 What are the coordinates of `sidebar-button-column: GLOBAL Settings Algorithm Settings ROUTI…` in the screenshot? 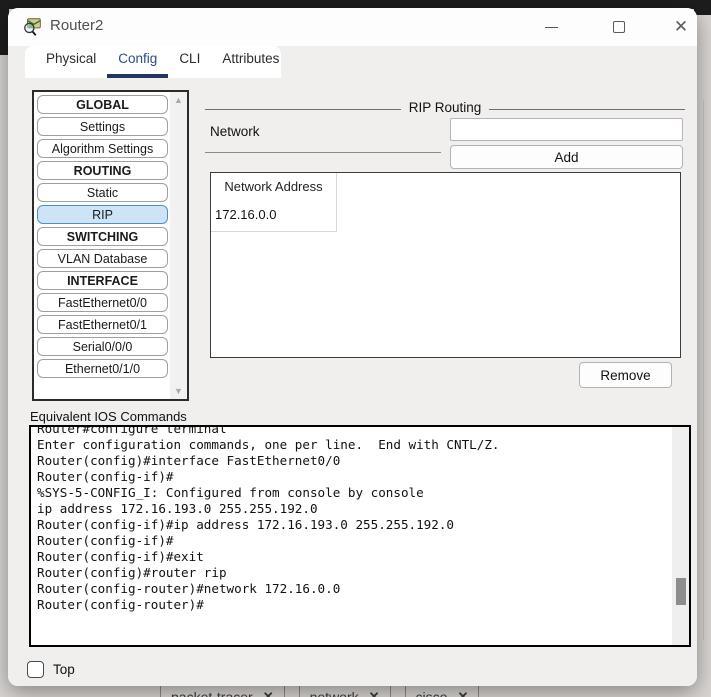 It's located at (102, 245).